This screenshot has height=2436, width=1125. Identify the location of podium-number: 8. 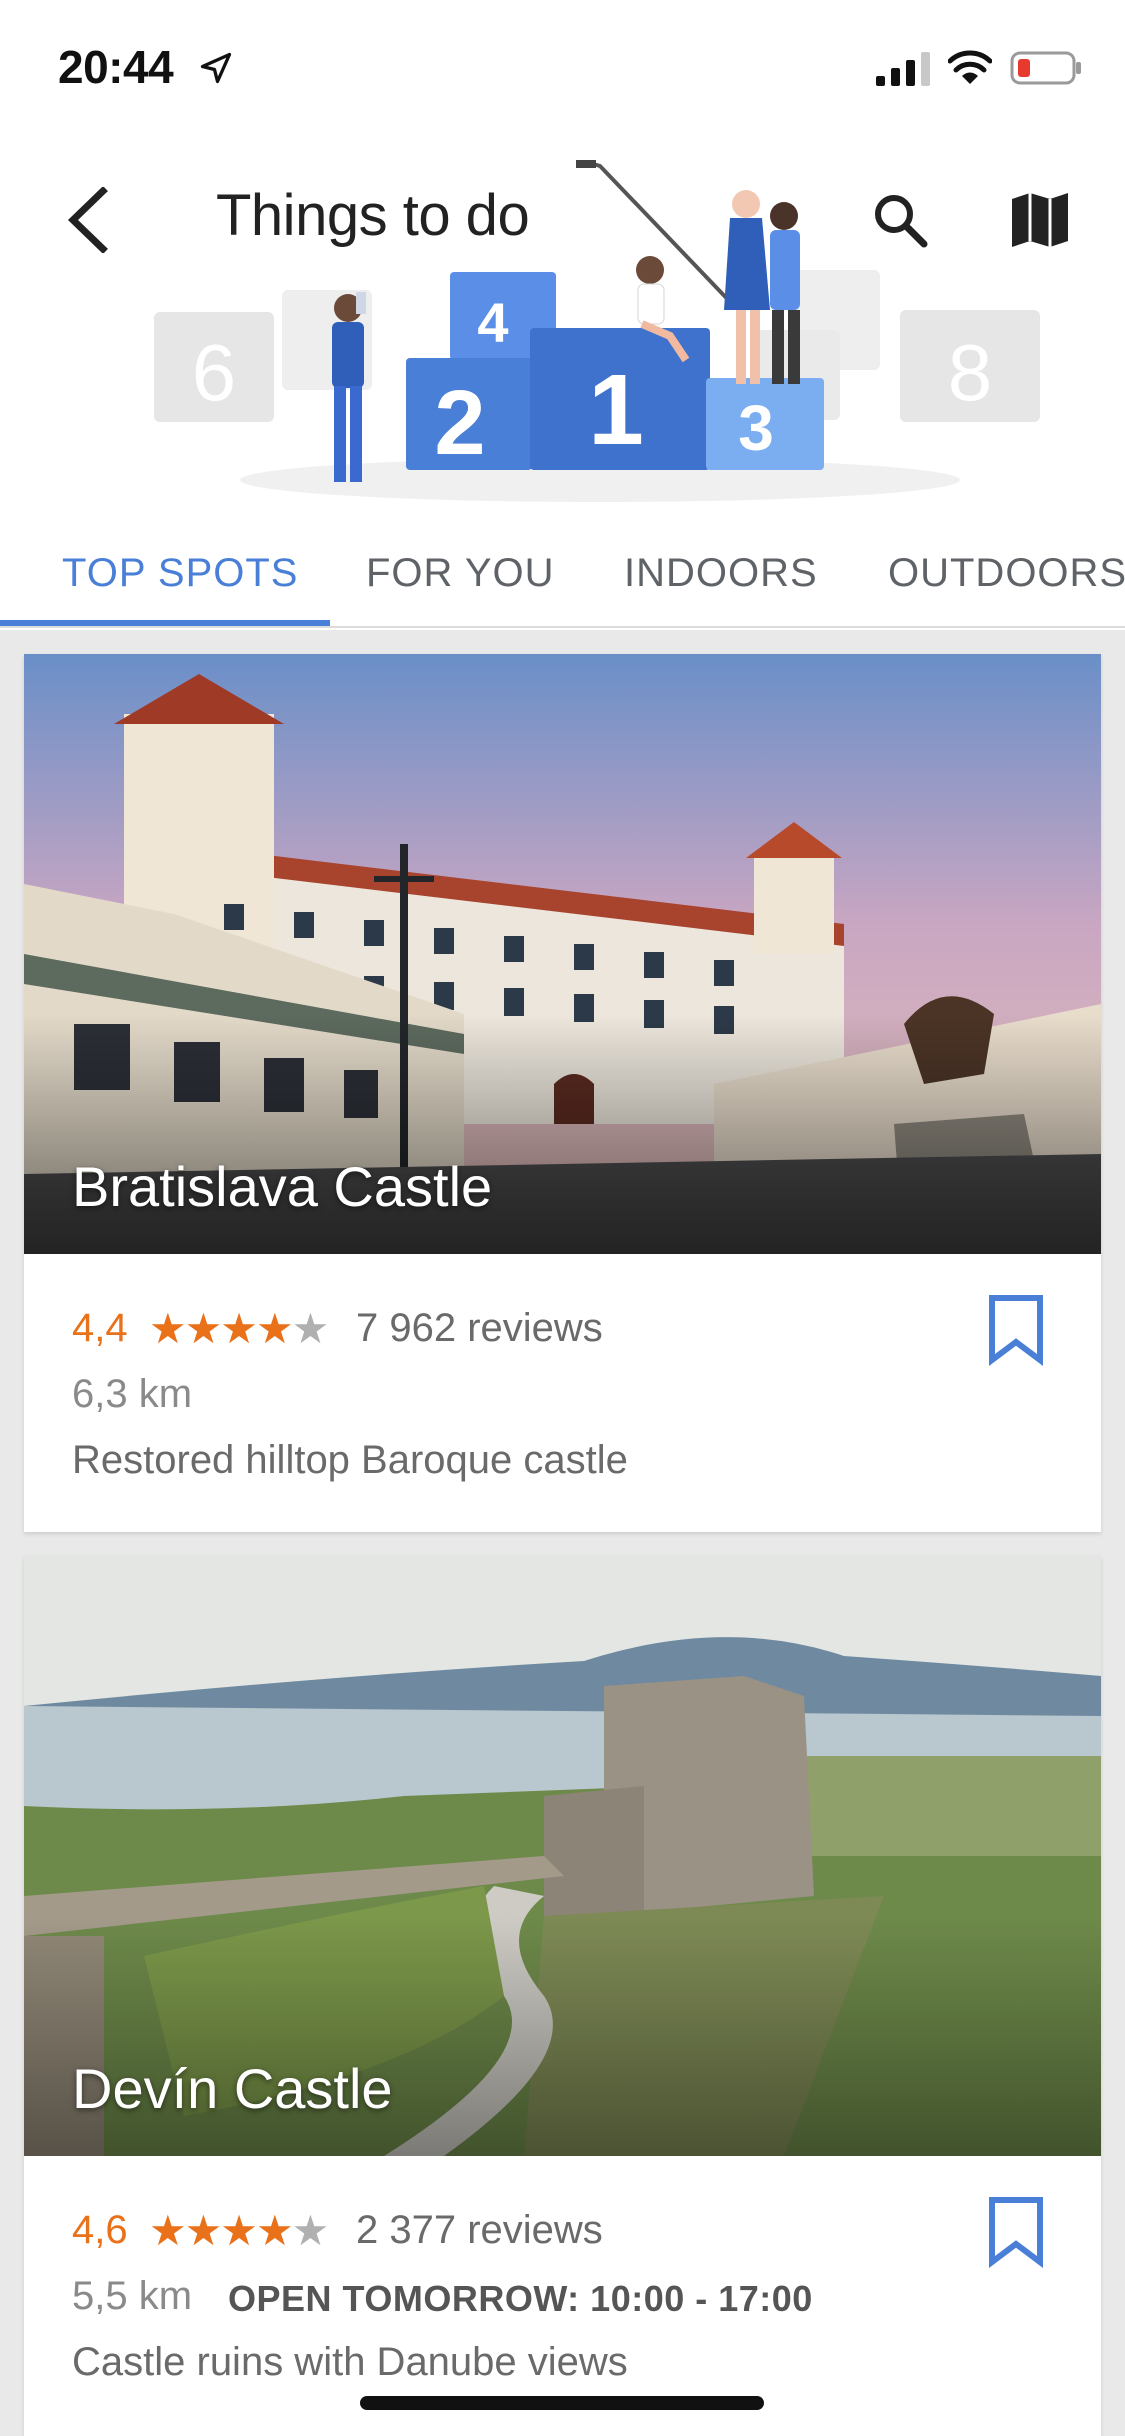
(970, 372).